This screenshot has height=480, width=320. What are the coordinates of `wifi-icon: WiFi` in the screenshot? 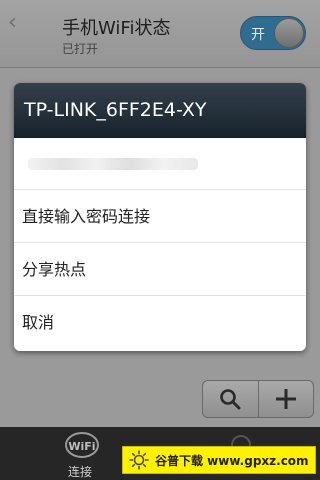 It's located at (82, 445).